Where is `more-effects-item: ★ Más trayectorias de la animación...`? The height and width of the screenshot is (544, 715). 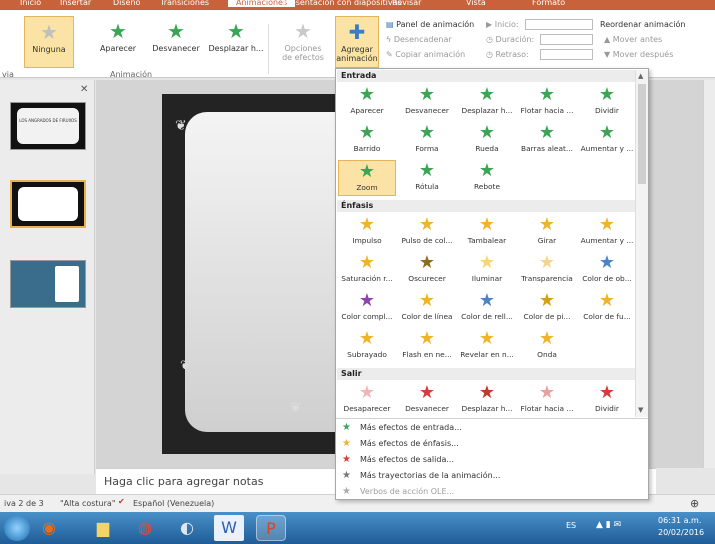 more-effects-item: ★ Más trayectorias de la animación... is located at coordinates (421, 475).